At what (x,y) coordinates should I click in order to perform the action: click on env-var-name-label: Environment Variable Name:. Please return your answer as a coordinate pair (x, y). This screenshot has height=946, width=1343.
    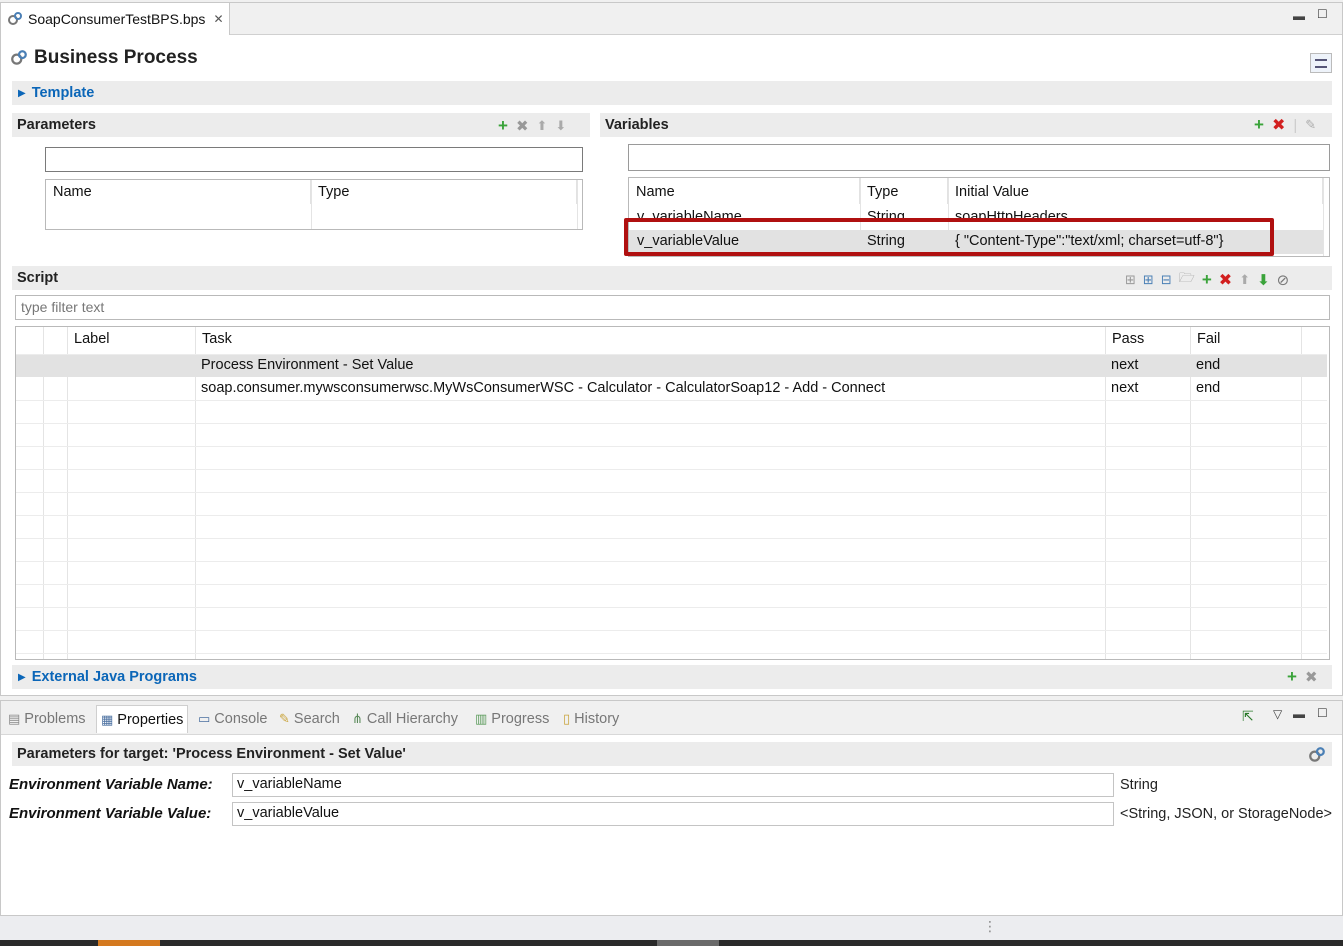
    Looking at the image, I should click on (111, 784).